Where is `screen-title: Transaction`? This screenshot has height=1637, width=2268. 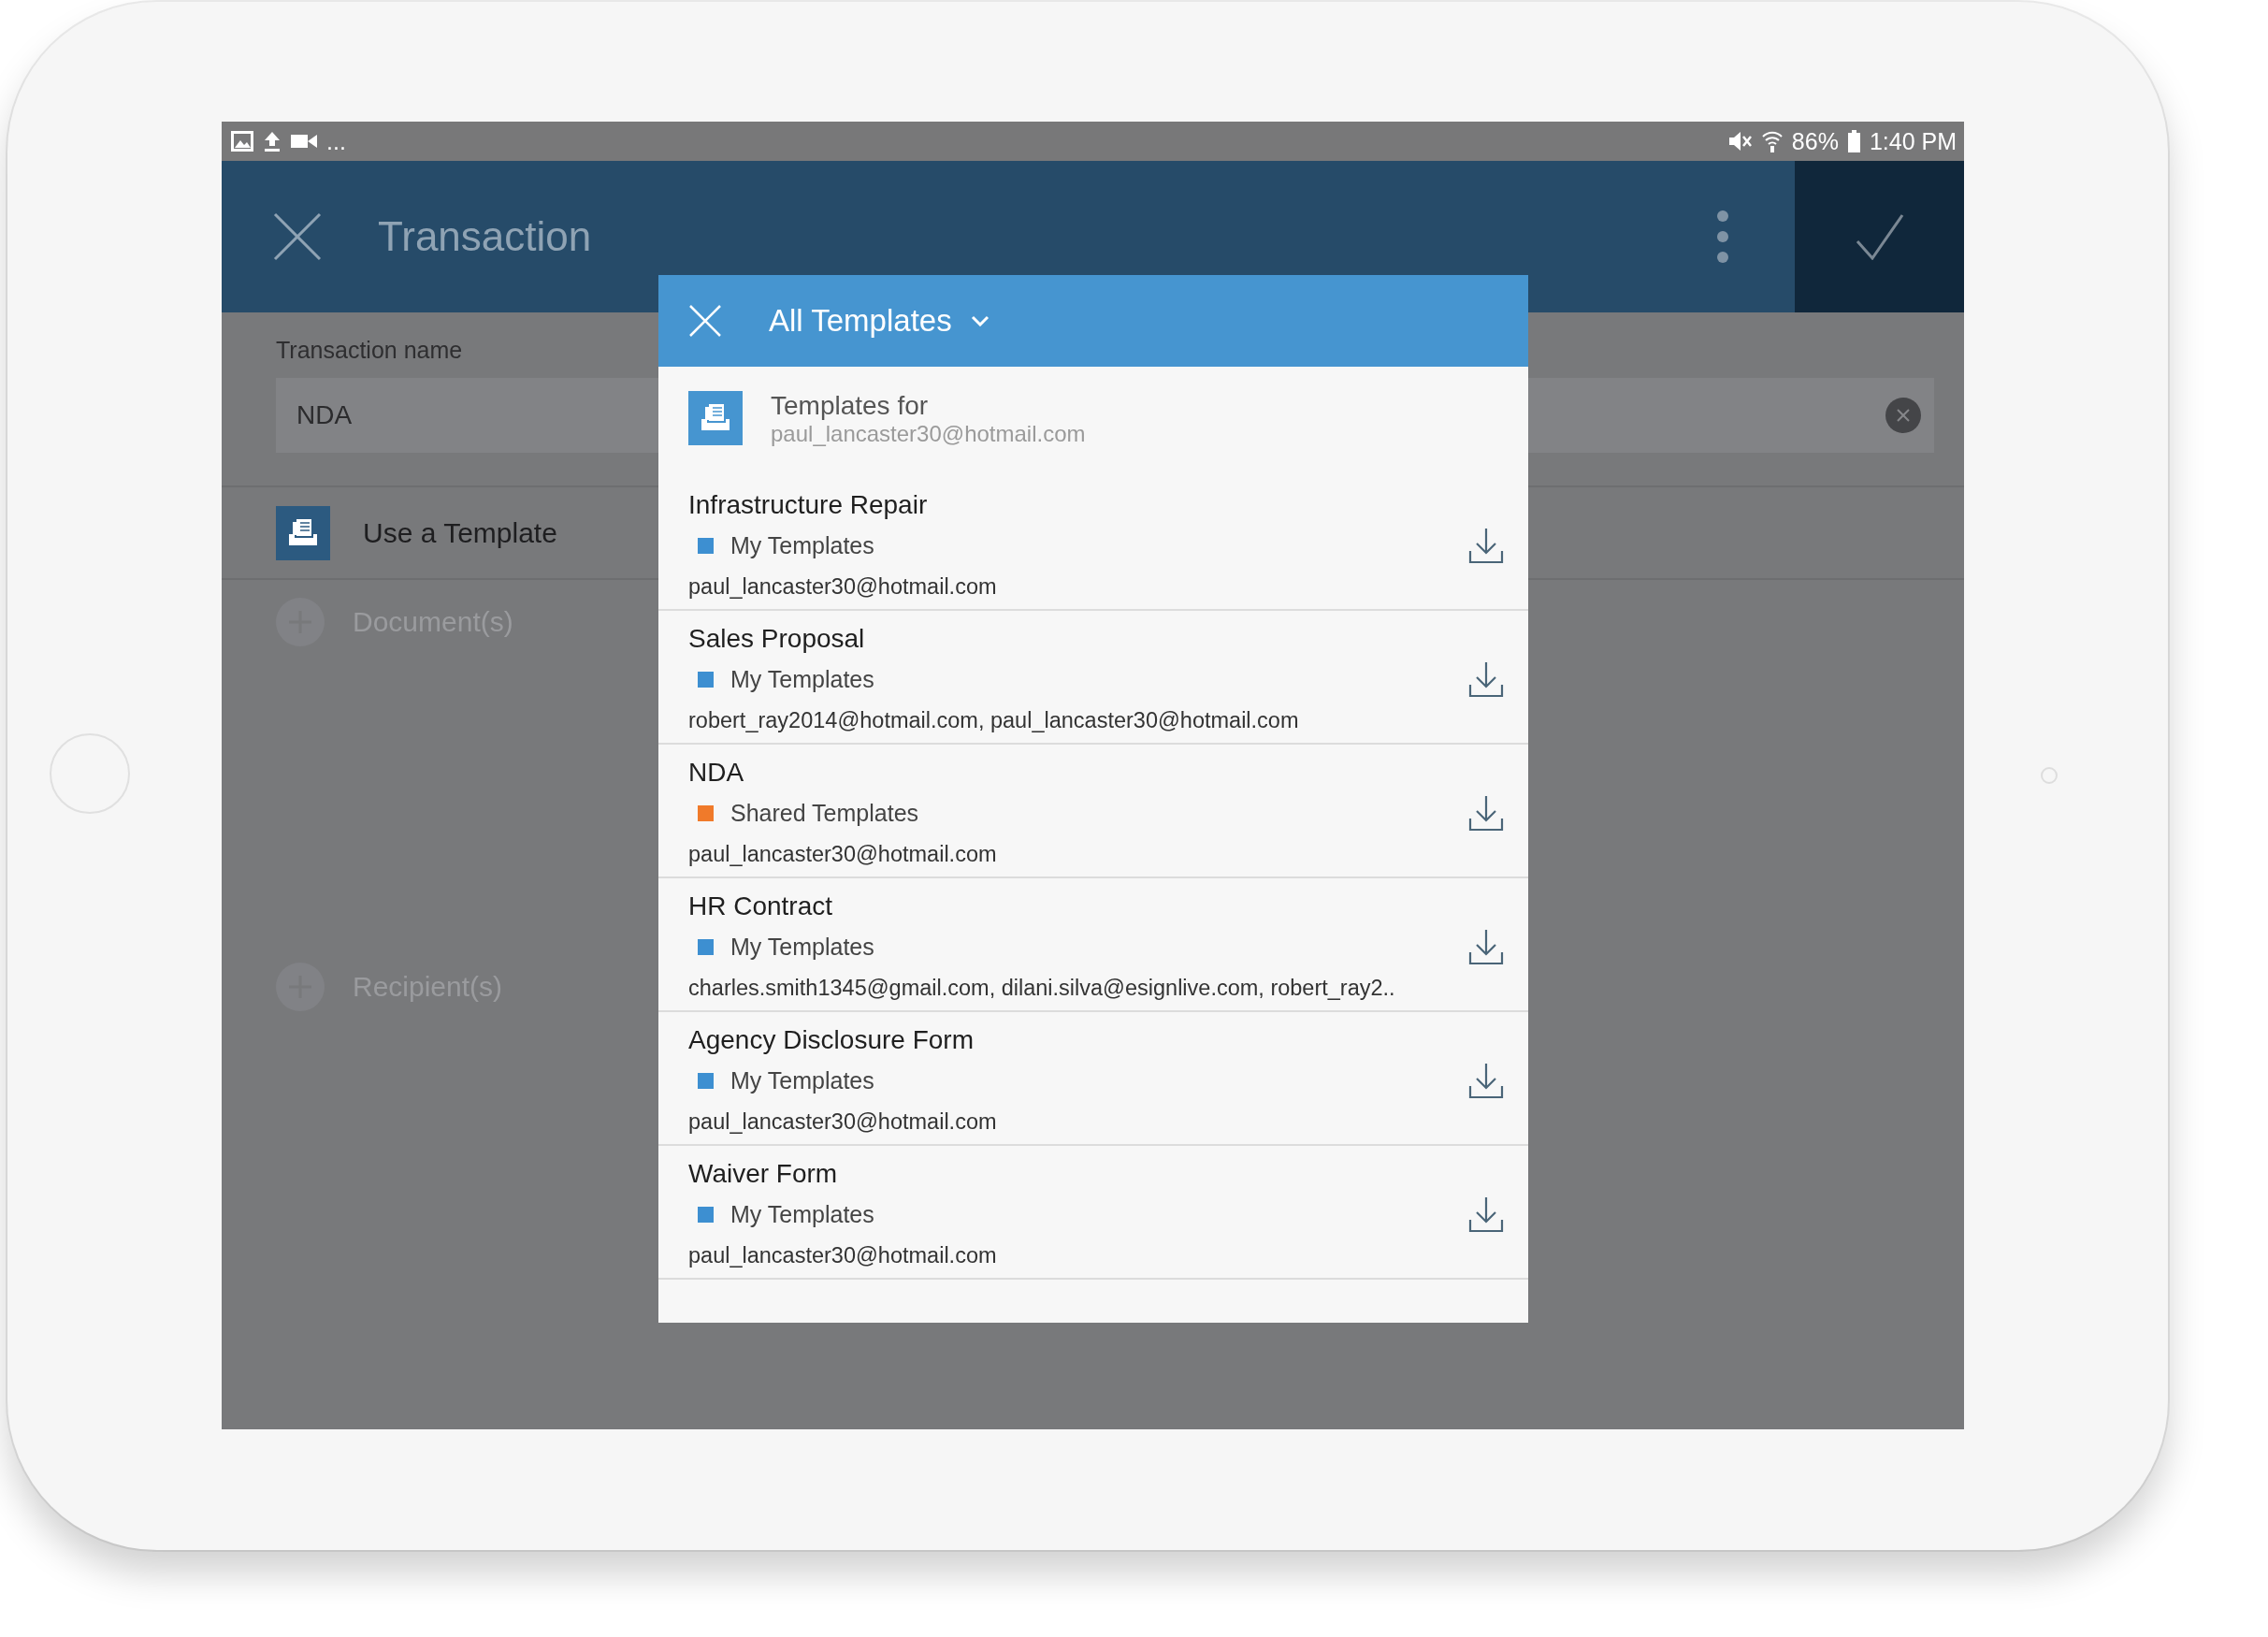 screen-title: Transaction is located at coordinates (485, 236).